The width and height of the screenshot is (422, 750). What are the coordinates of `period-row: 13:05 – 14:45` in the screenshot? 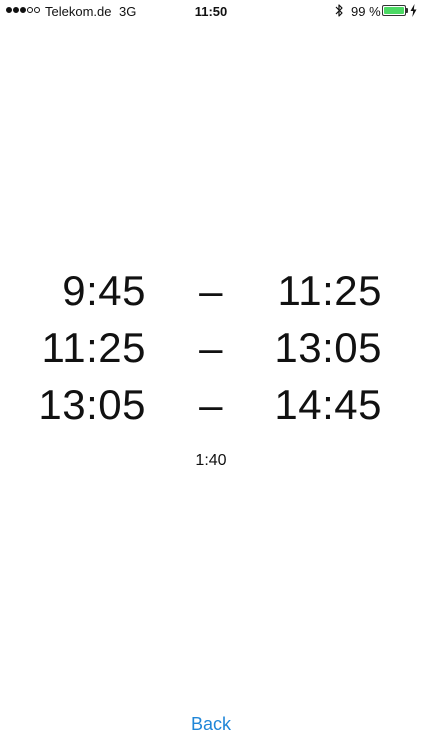 It's located at (211, 404).